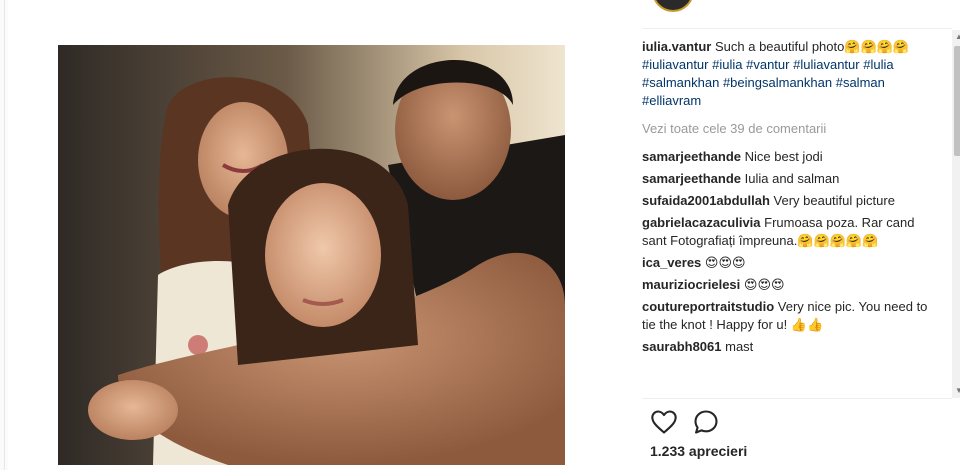 The image size is (960, 470). I want to click on comment-text: Nice best jodi, so click(783, 156).